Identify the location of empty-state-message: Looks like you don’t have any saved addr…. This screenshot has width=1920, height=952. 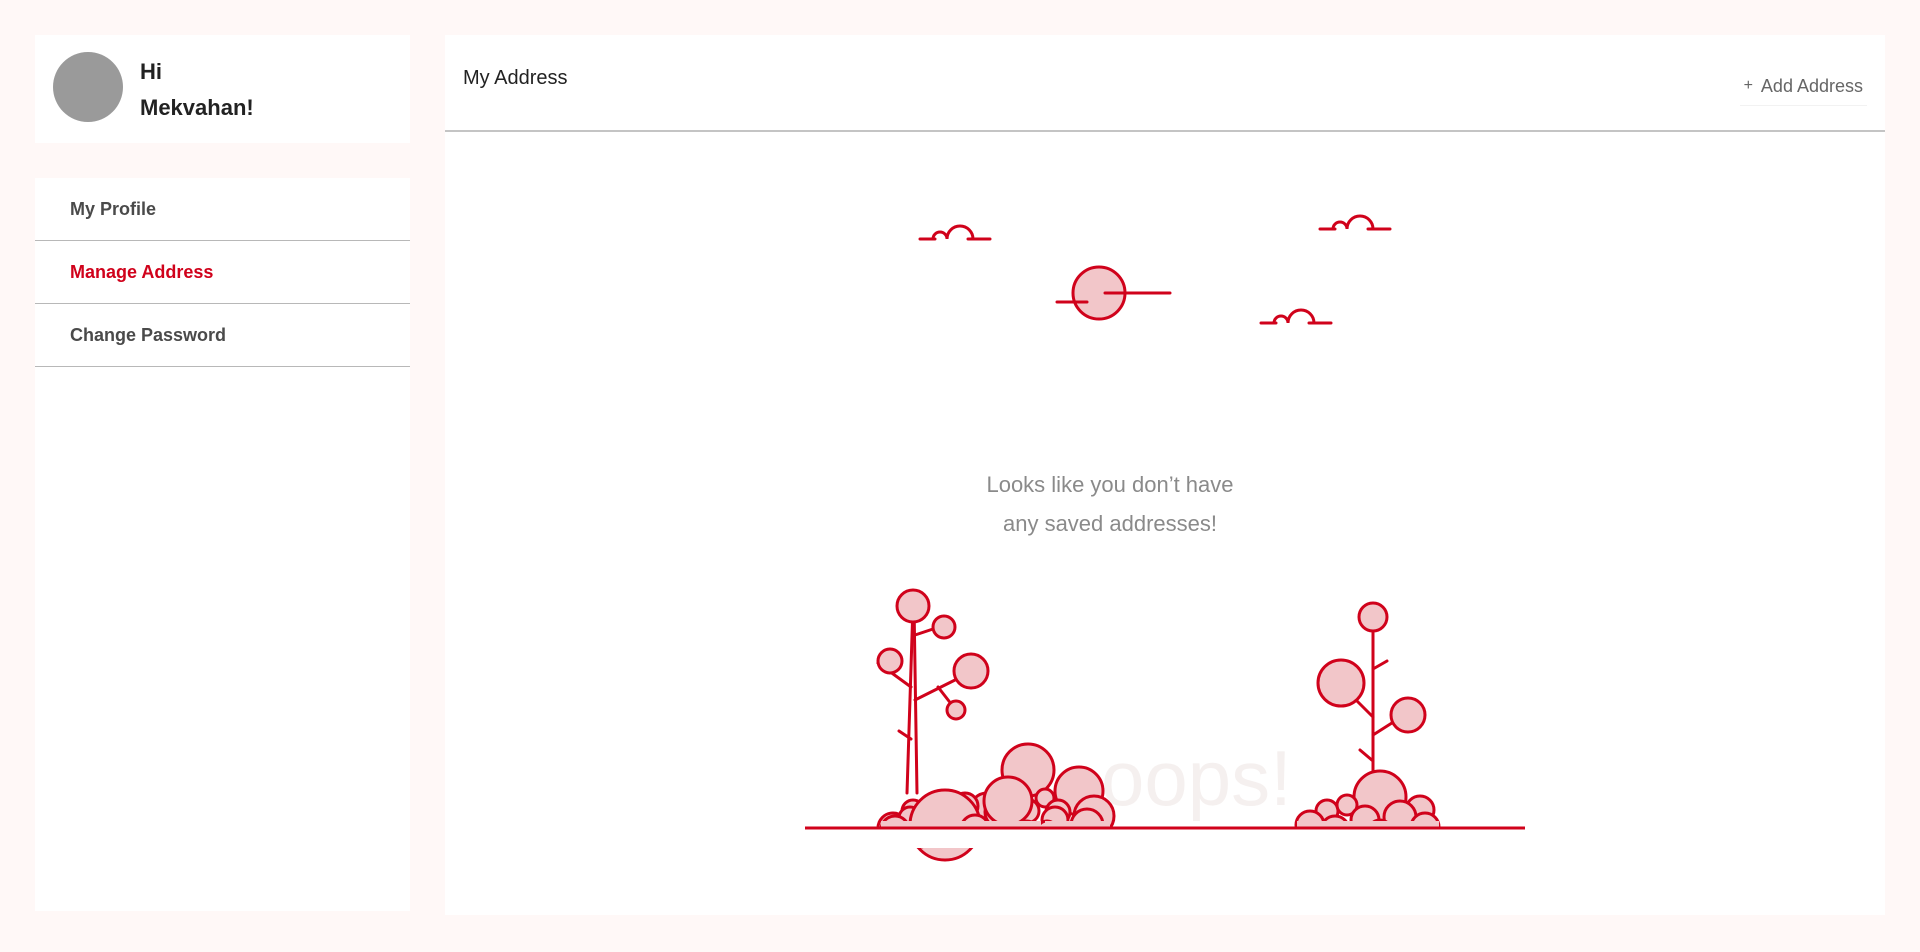
(1110, 504).